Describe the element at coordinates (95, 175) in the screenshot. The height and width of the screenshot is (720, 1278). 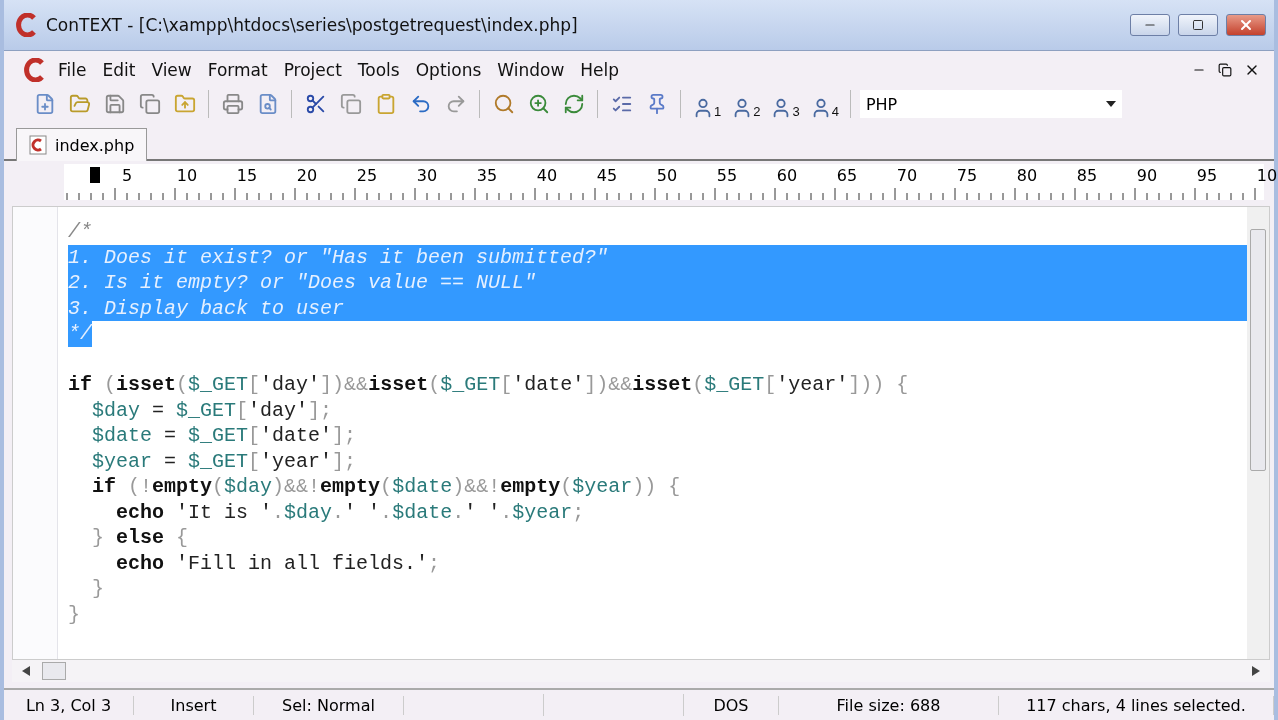
I see `ruler-marker-icon` at that location.